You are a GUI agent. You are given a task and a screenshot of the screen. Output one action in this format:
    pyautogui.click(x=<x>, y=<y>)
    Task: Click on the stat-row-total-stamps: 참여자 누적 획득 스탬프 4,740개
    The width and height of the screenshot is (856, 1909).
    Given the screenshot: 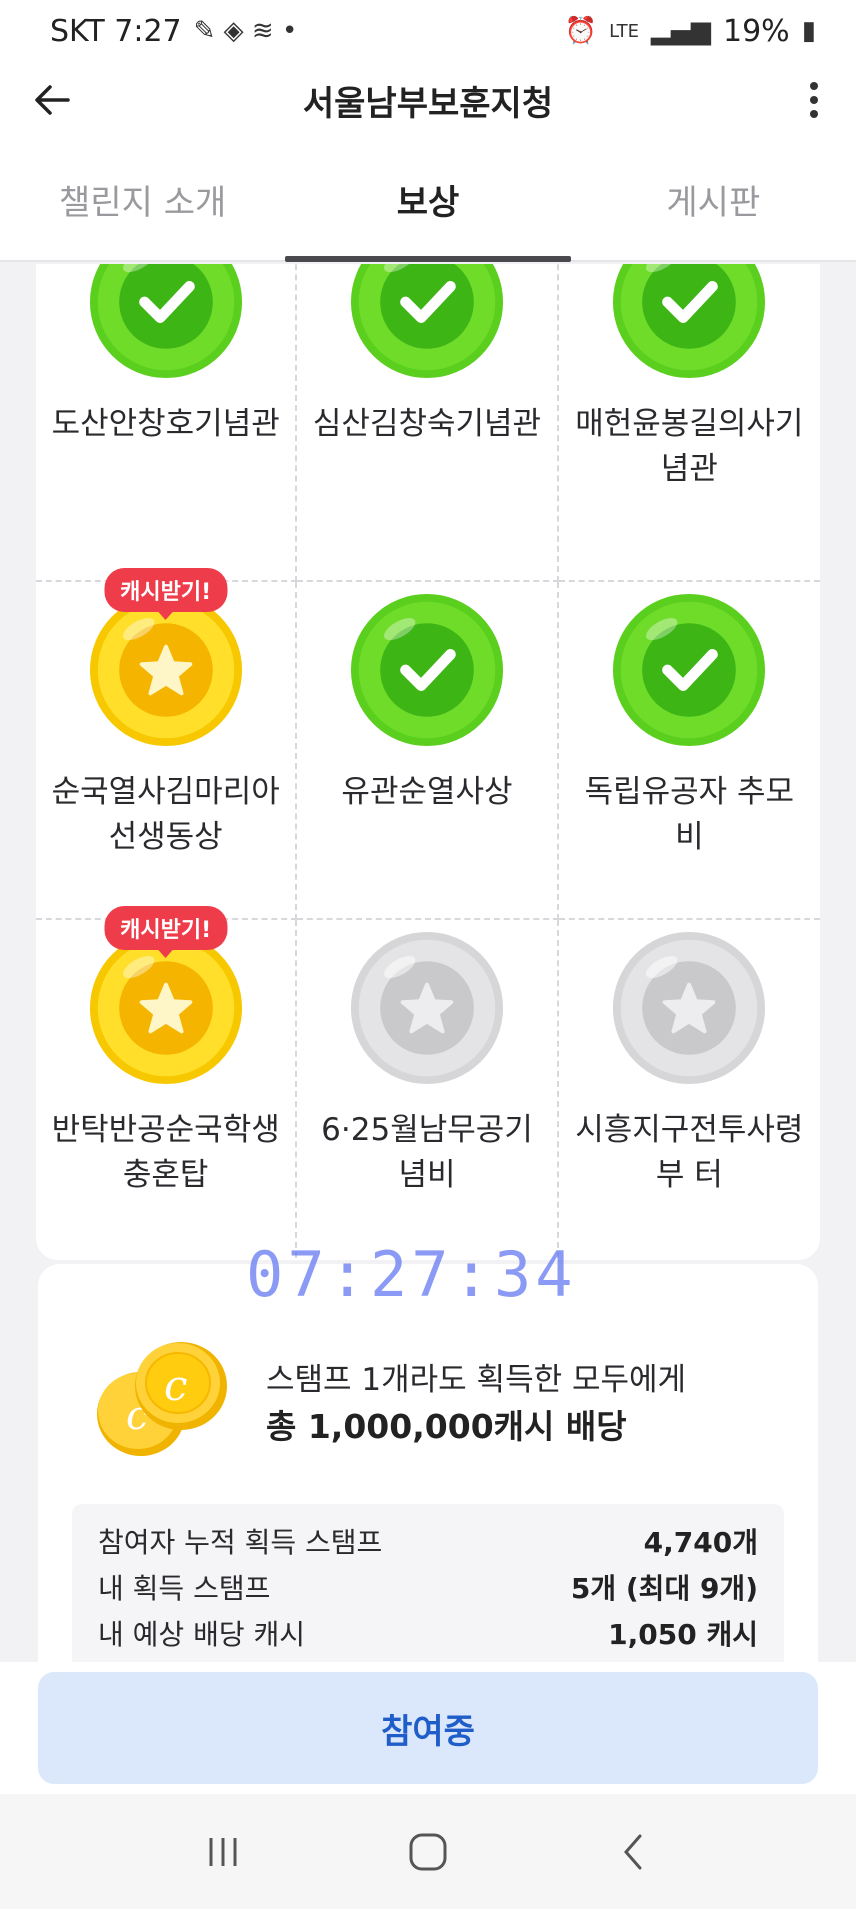 What is the action you would take?
    pyautogui.click(x=428, y=1541)
    